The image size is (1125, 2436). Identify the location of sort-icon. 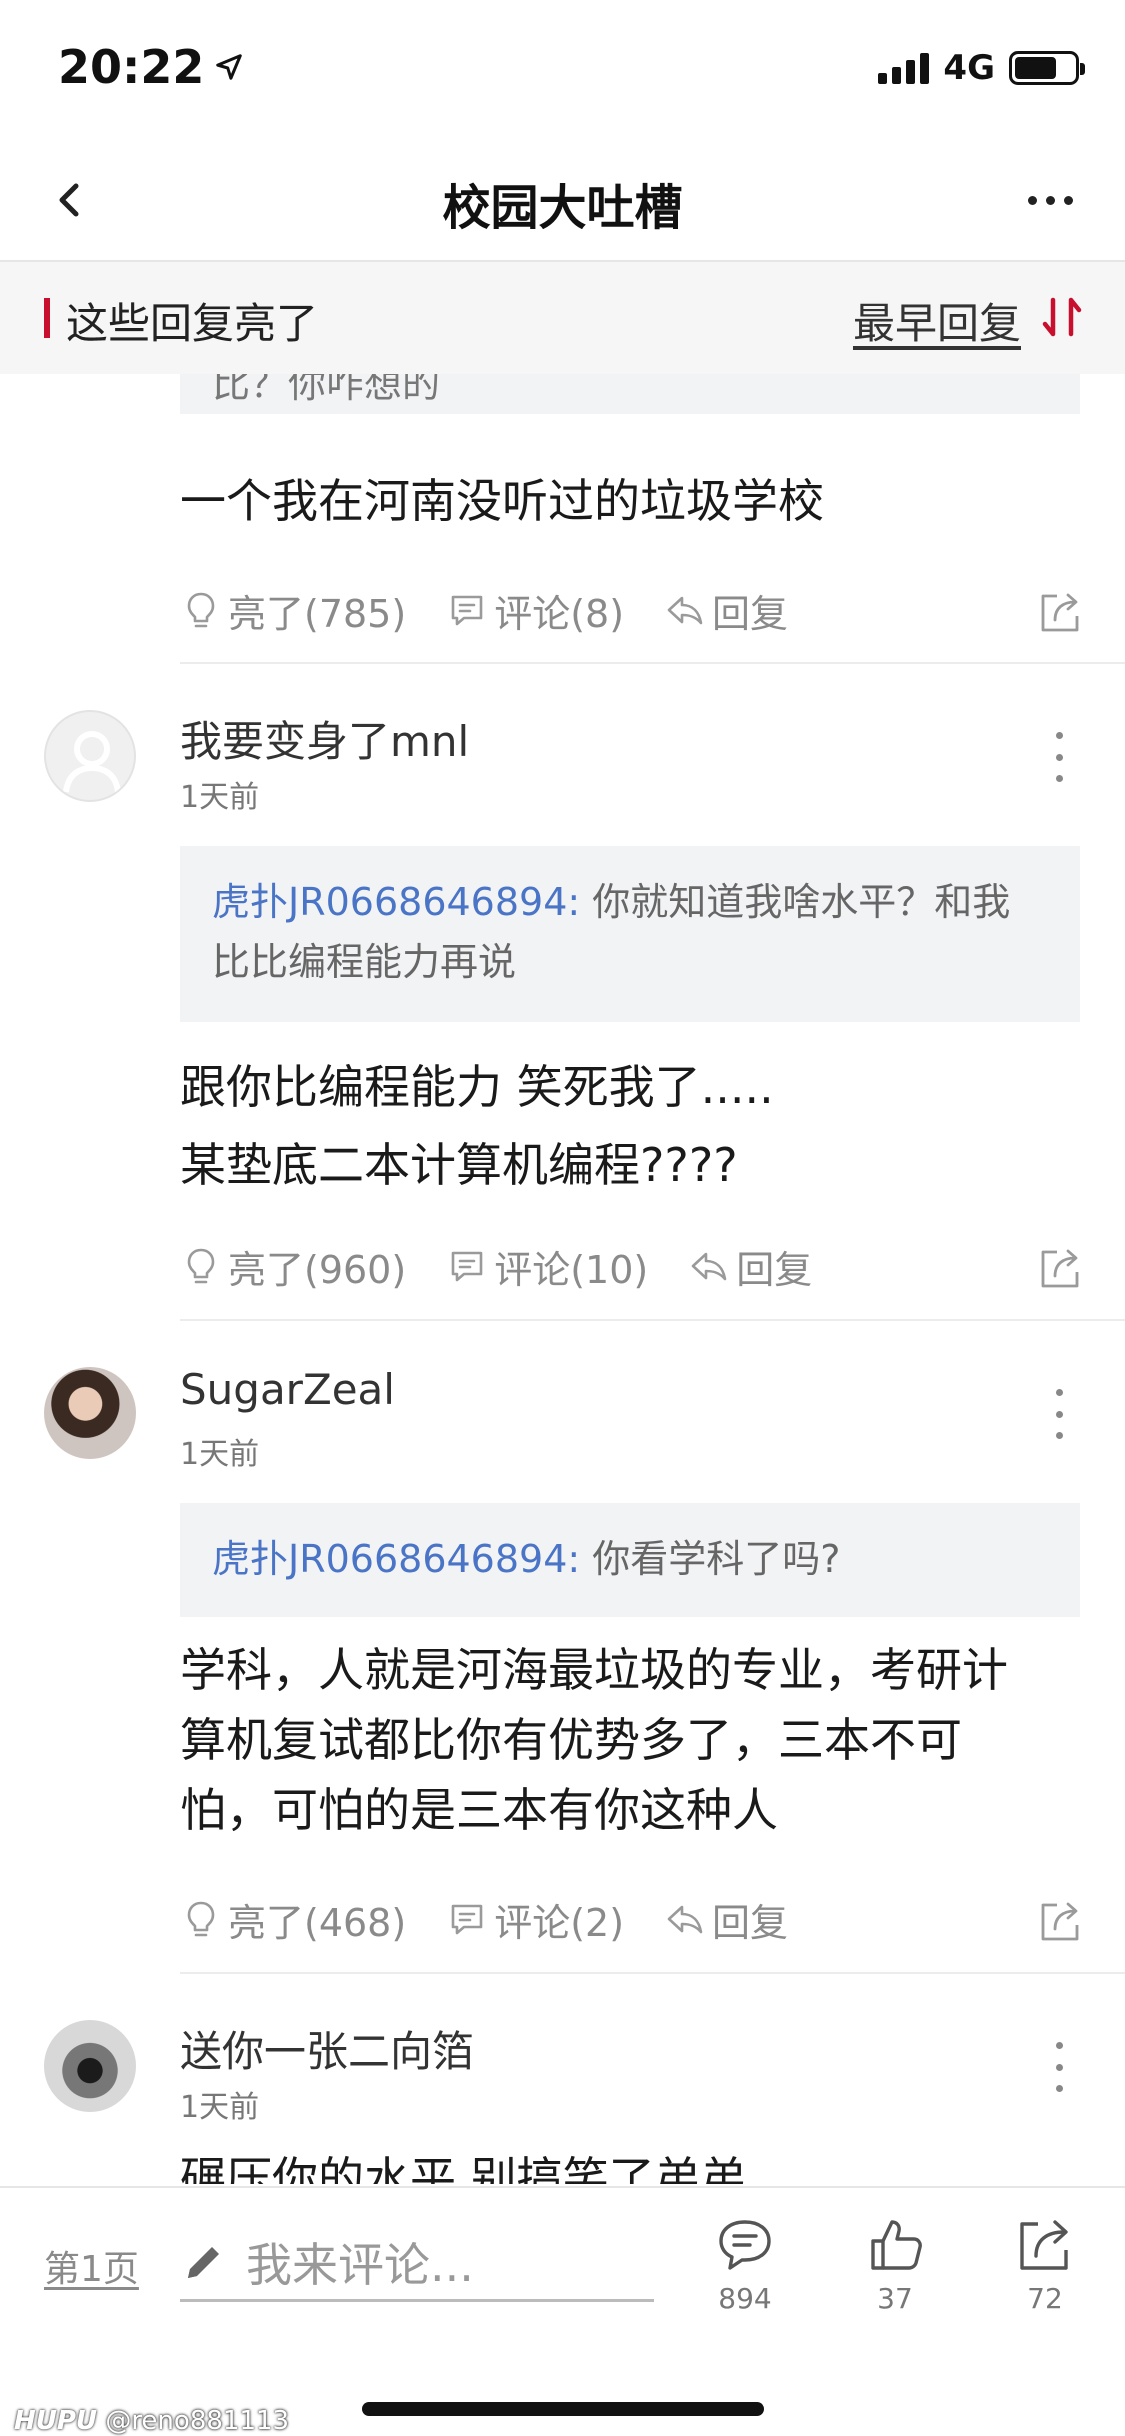
(1062, 317).